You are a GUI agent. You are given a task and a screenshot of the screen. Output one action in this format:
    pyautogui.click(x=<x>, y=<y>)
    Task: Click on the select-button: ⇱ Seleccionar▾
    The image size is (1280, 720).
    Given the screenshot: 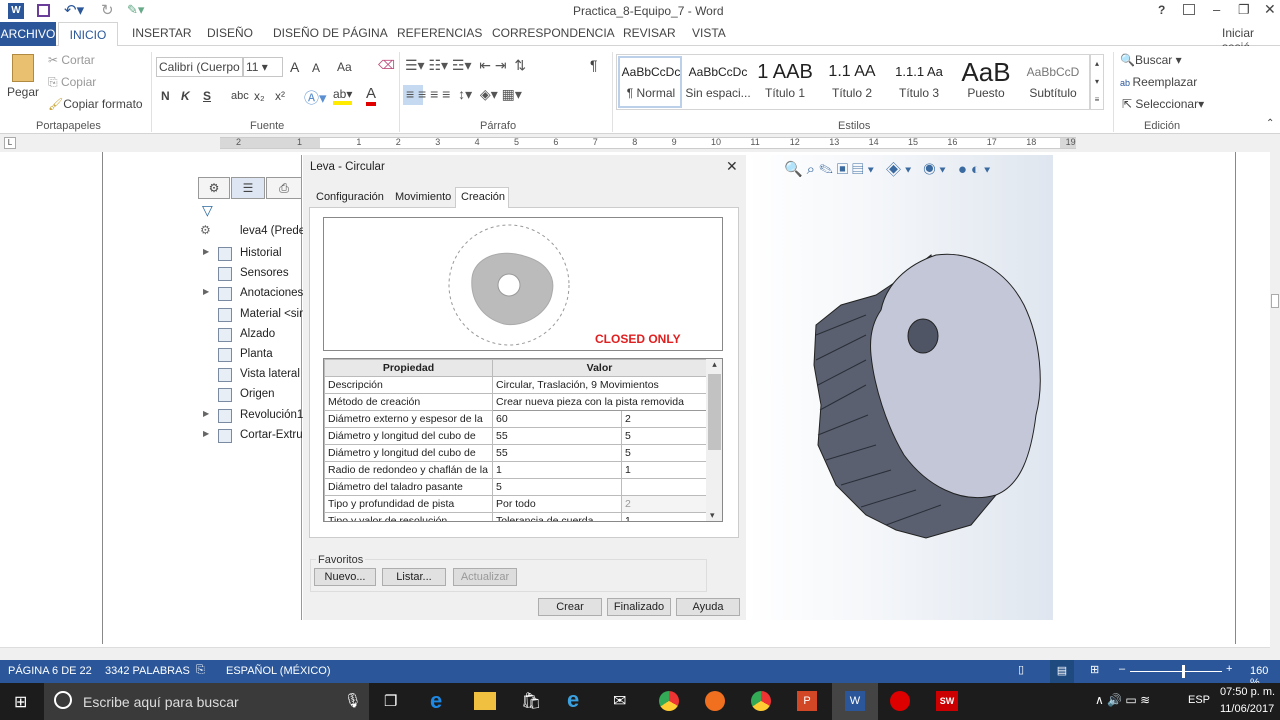 What is the action you would take?
    pyautogui.click(x=1163, y=104)
    